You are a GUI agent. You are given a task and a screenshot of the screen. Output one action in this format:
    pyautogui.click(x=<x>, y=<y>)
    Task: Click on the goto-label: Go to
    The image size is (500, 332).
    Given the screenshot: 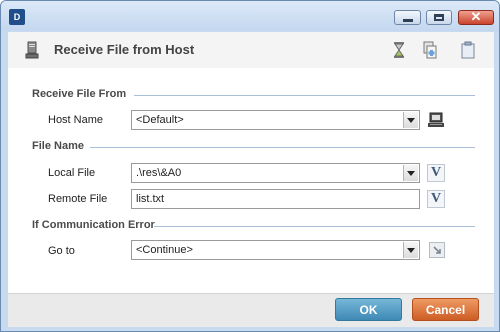 What is the action you would take?
    pyautogui.click(x=61, y=251)
    